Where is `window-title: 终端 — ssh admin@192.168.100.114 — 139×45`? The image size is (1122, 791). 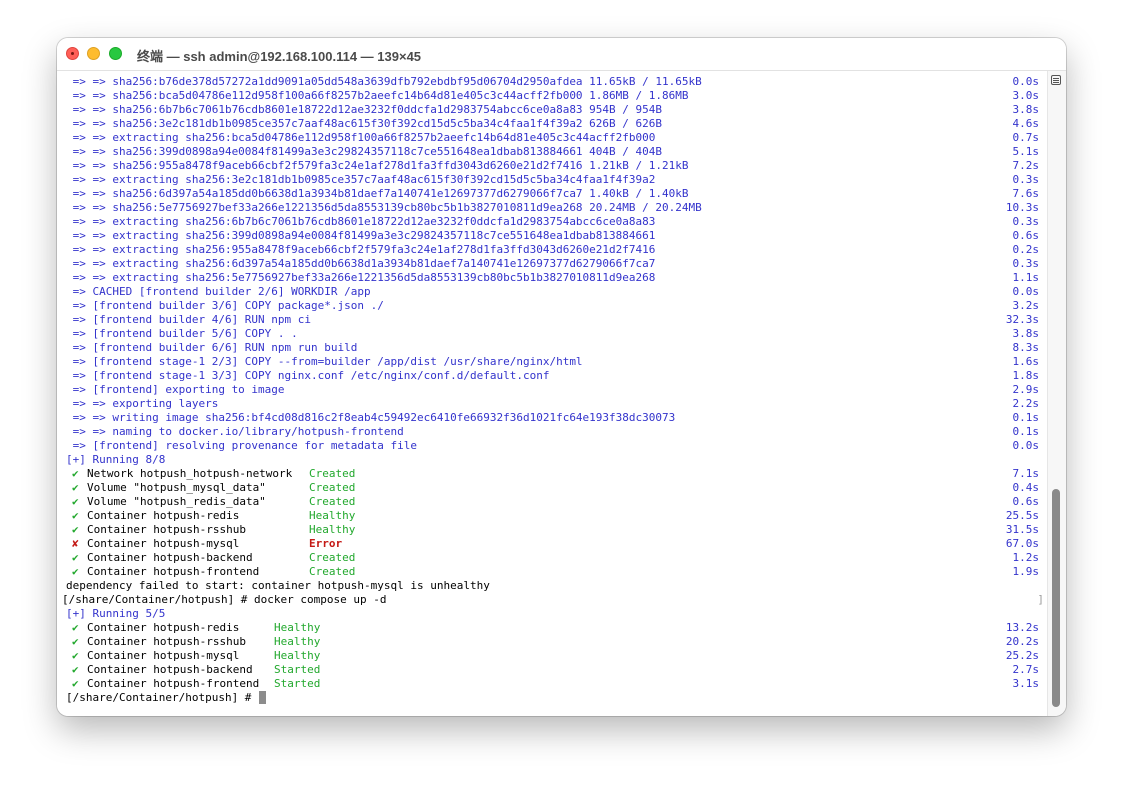
window-title: 终端 — ssh admin@192.168.100.114 — 139×45 is located at coordinates (279, 56).